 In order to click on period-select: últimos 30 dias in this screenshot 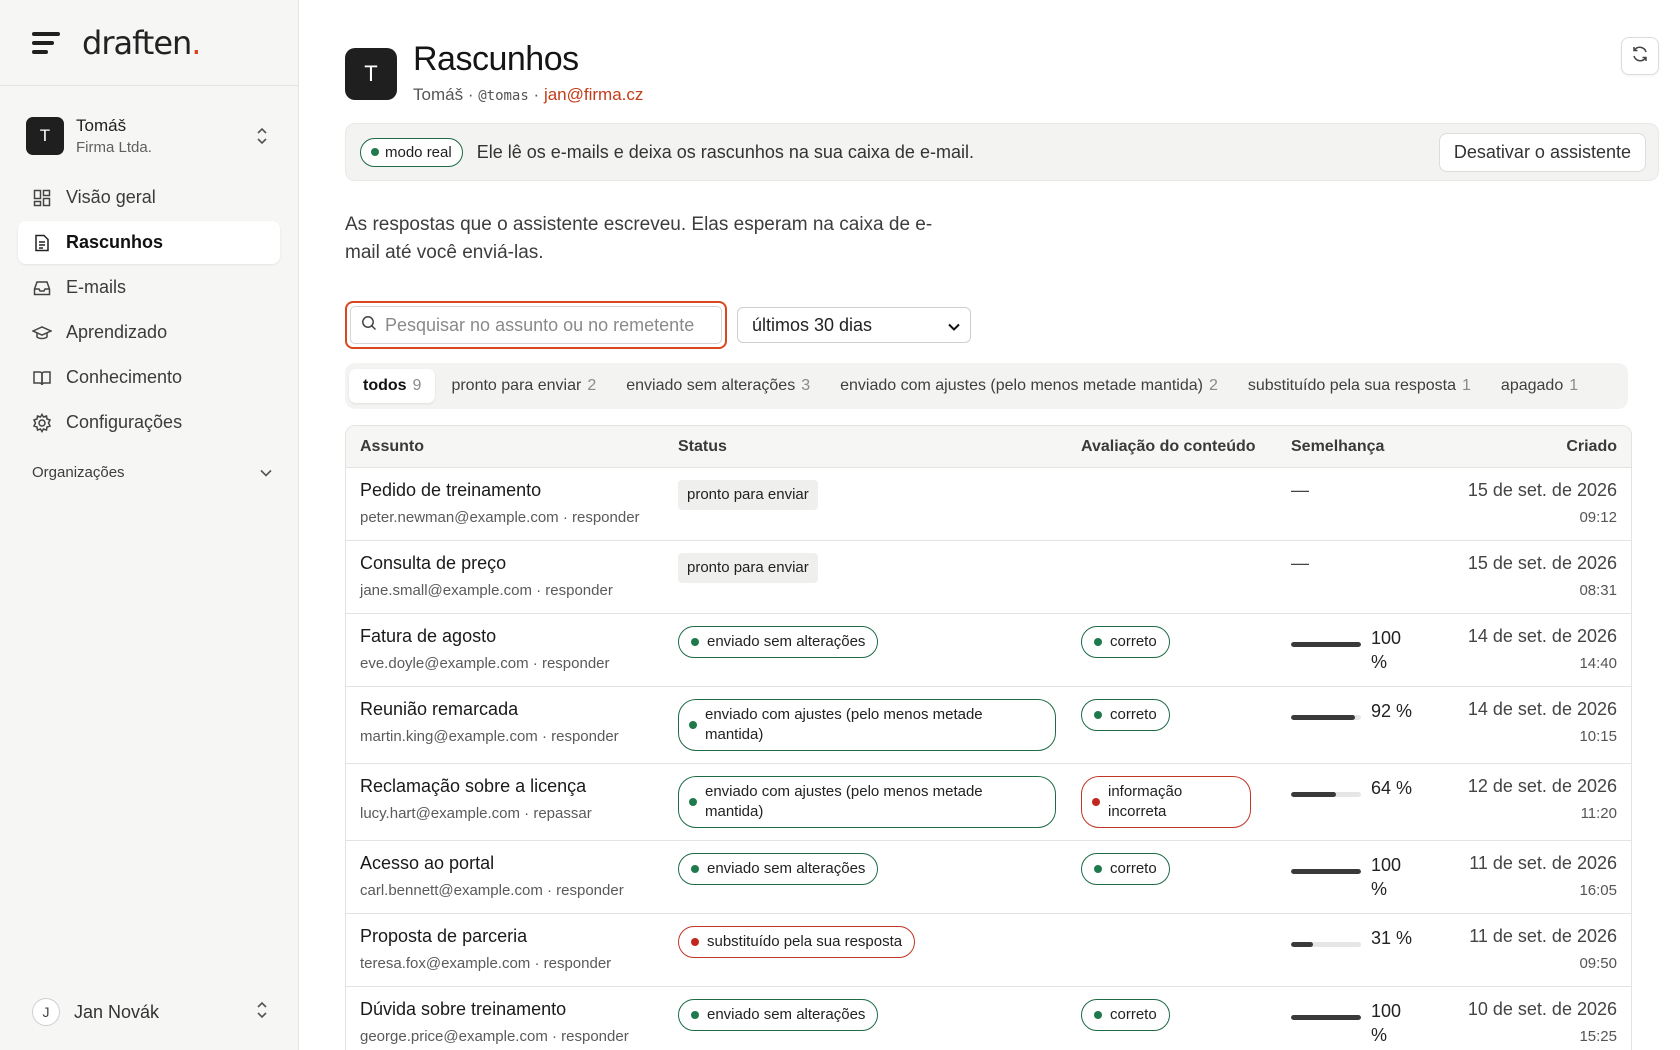, I will do `click(854, 325)`.